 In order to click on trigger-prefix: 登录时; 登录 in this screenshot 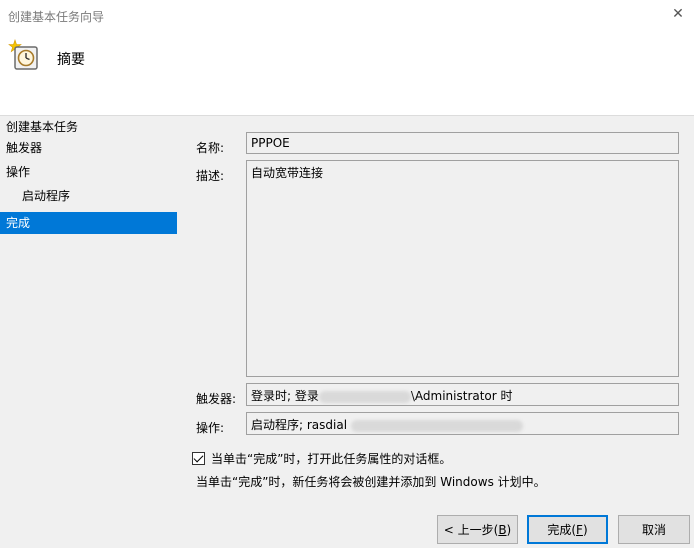, I will do `click(285, 396)`.